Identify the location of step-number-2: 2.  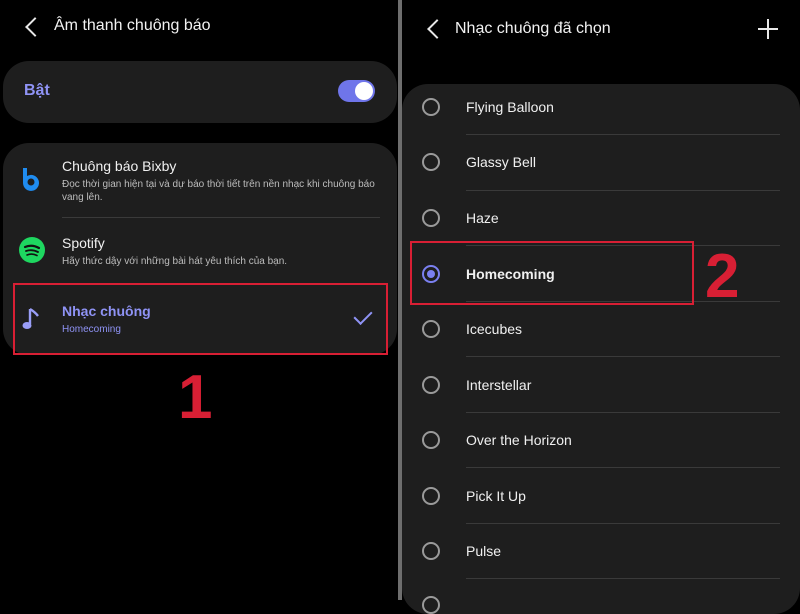
(722, 276).